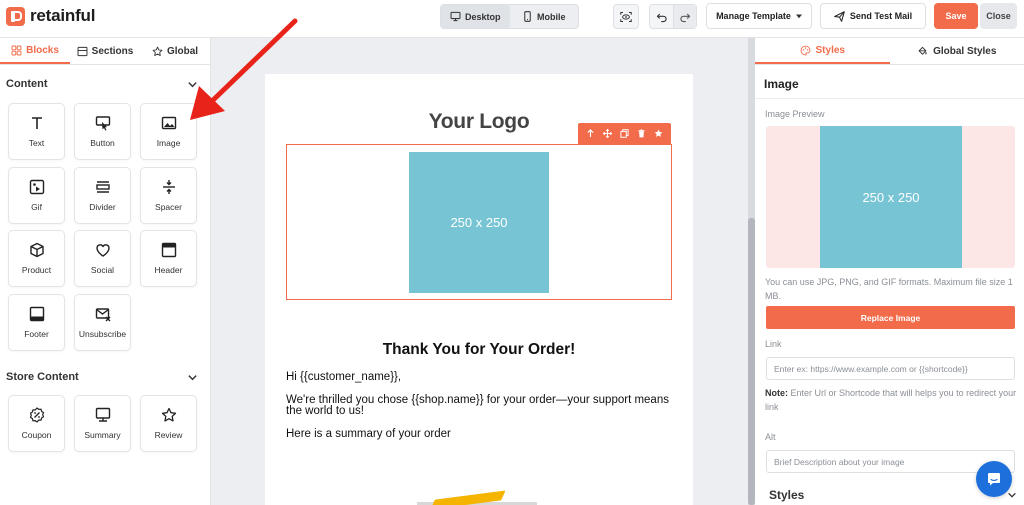 The width and height of the screenshot is (1024, 505). I want to click on tab-blocks: Blocks, so click(35, 51).